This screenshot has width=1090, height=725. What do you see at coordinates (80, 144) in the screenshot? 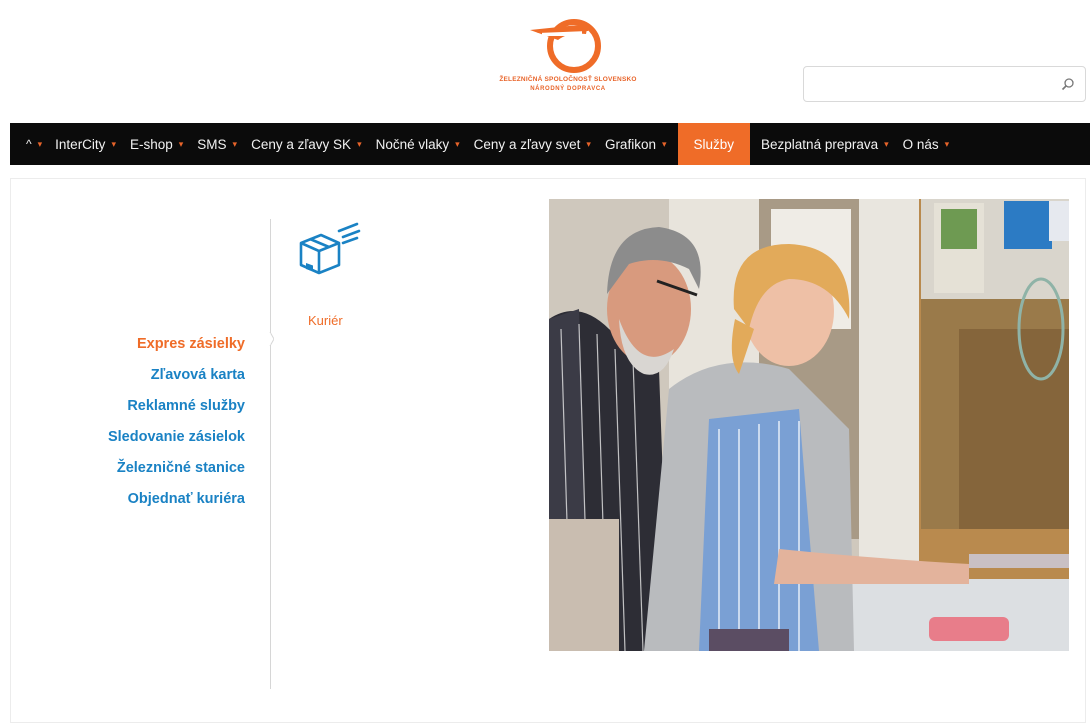
I see `nav-item-label: InterCity` at bounding box center [80, 144].